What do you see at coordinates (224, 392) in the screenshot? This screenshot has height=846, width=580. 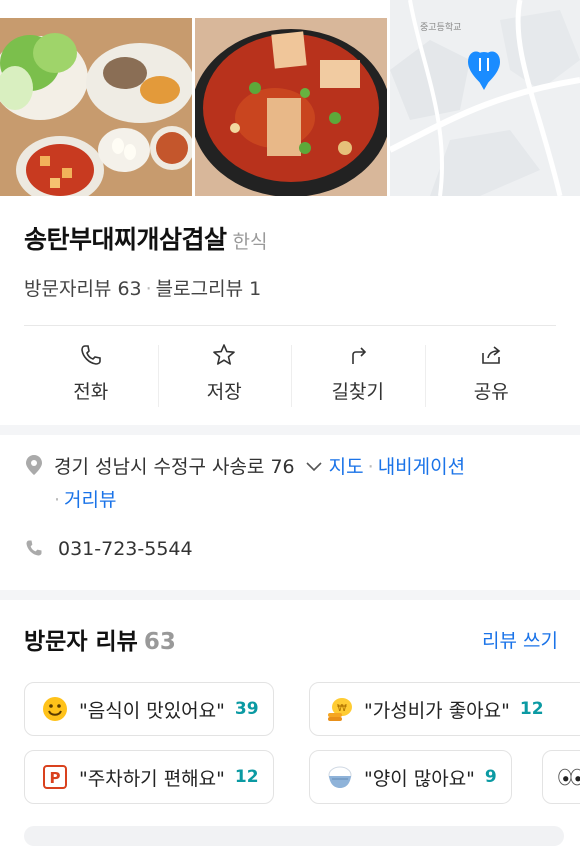 I see `save-label: 저장` at bounding box center [224, 392].